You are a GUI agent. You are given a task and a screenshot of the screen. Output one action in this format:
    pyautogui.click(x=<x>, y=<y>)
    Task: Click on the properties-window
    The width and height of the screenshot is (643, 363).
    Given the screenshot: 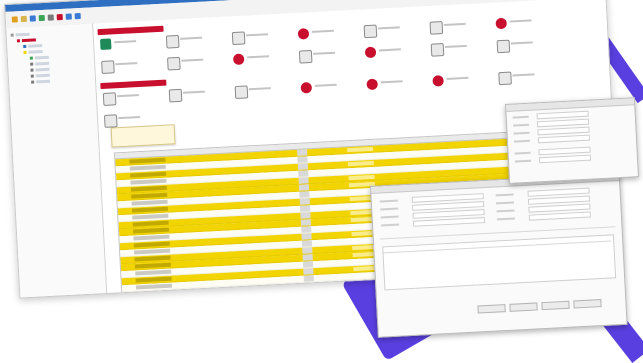 What is the action you would take?
    pyautogui.click(x=572, y=140)
    